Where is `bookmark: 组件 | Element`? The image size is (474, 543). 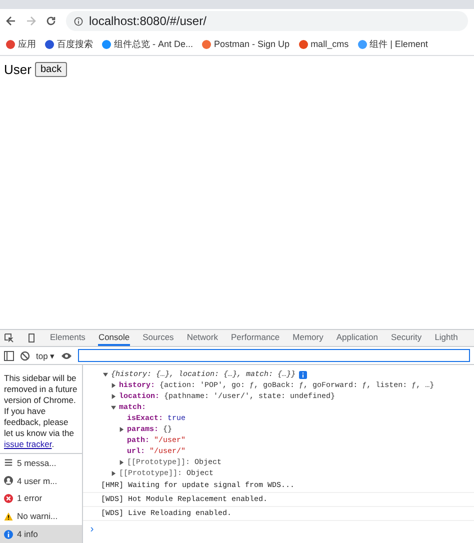
bookmark: 组件 | Element is located at coordinates (393, 44).